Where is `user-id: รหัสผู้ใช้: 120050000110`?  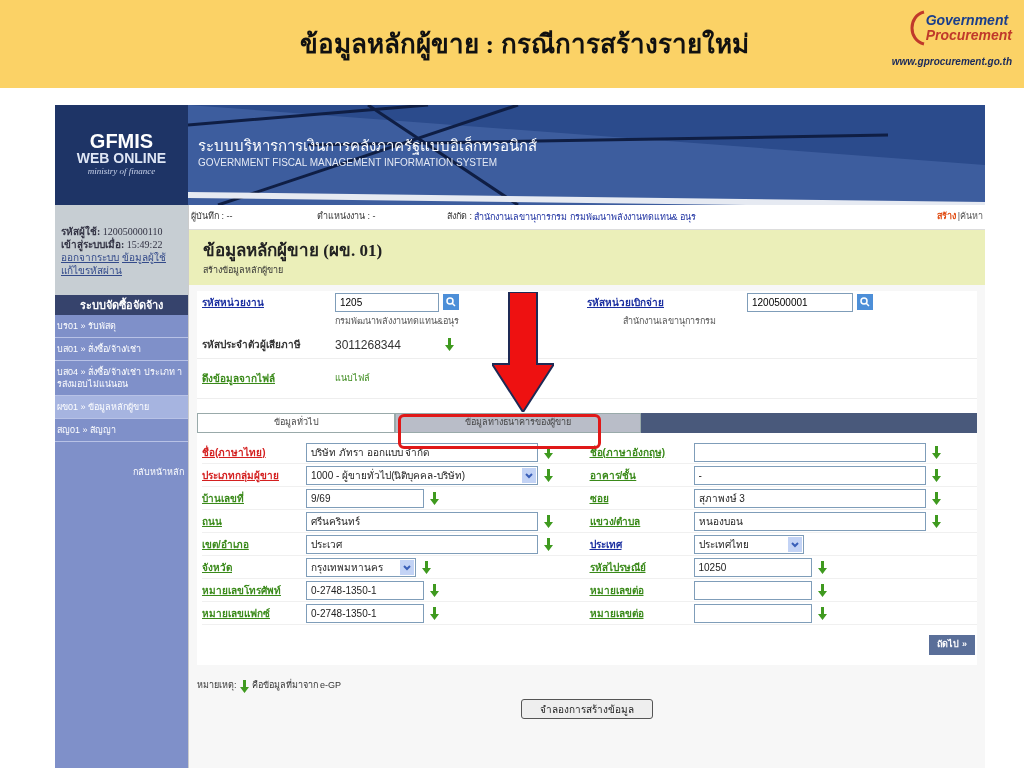 user-id: รหัสผู้ใช้: 120050000110 is located at coordinates (112, 231).